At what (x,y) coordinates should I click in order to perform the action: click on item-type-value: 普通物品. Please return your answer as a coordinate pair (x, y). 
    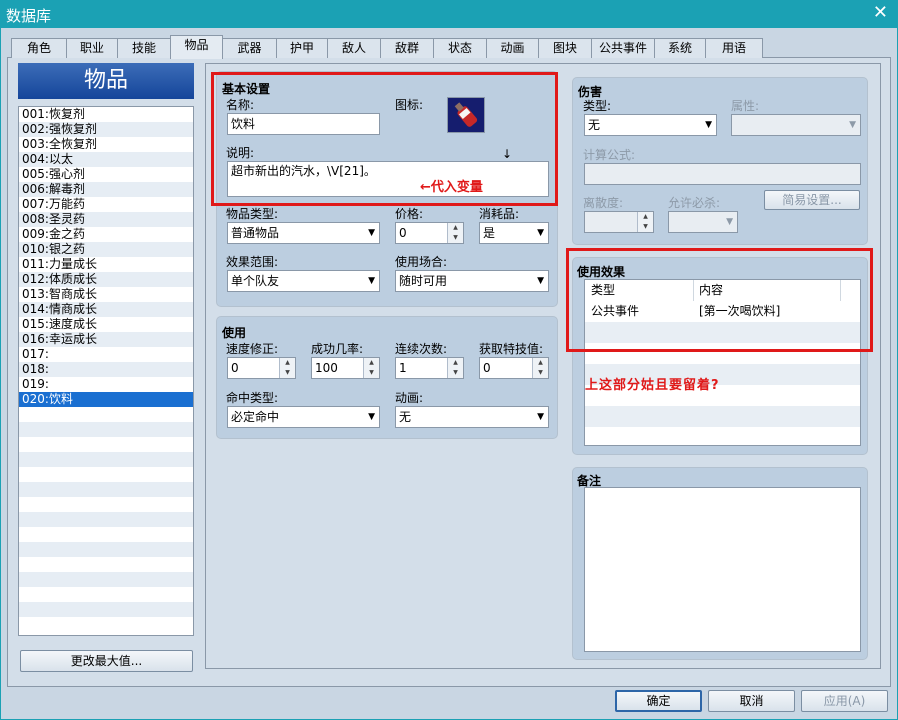
    Looking at the image, I should click on (255, 233).